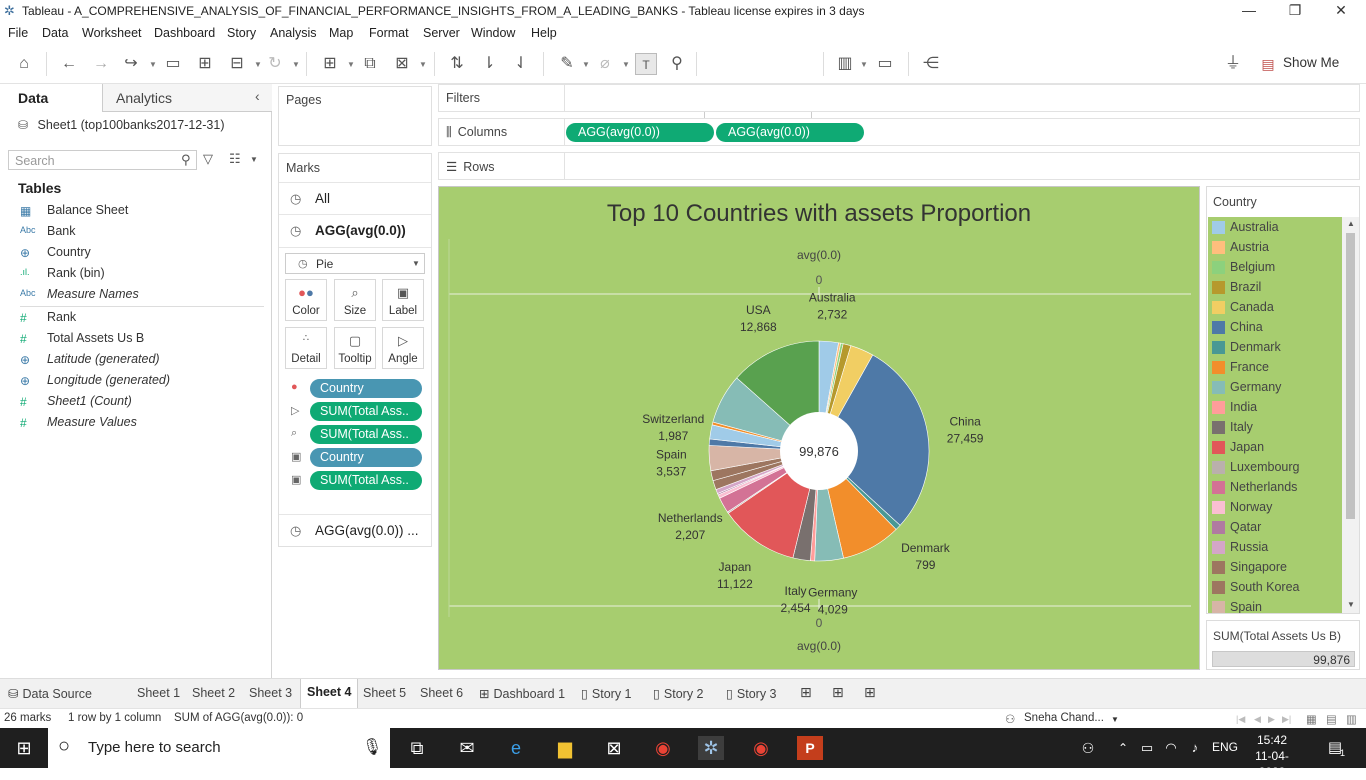  I want to click on edge-icon: e, so click(516, 748).